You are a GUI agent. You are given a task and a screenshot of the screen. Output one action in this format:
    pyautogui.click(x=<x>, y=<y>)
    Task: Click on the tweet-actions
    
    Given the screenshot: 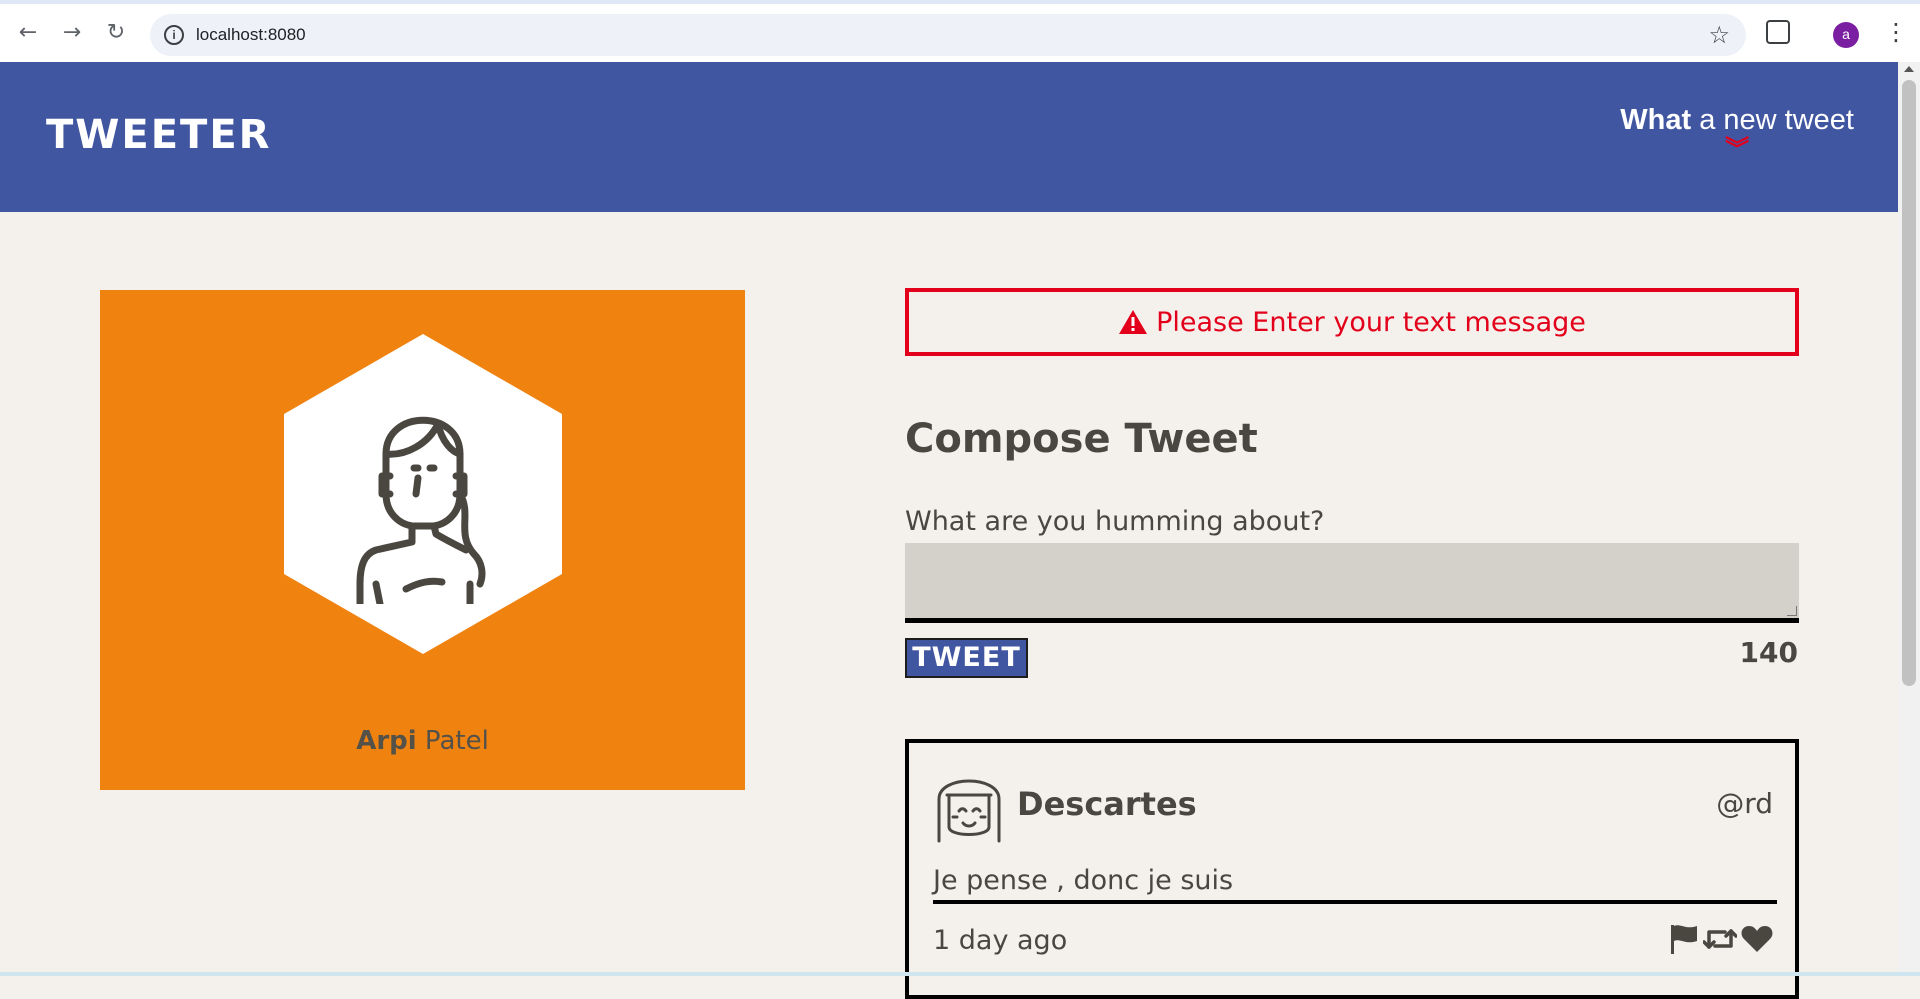 What is the action you would take?
    pyautogui.click(x=1721, y=939)
    